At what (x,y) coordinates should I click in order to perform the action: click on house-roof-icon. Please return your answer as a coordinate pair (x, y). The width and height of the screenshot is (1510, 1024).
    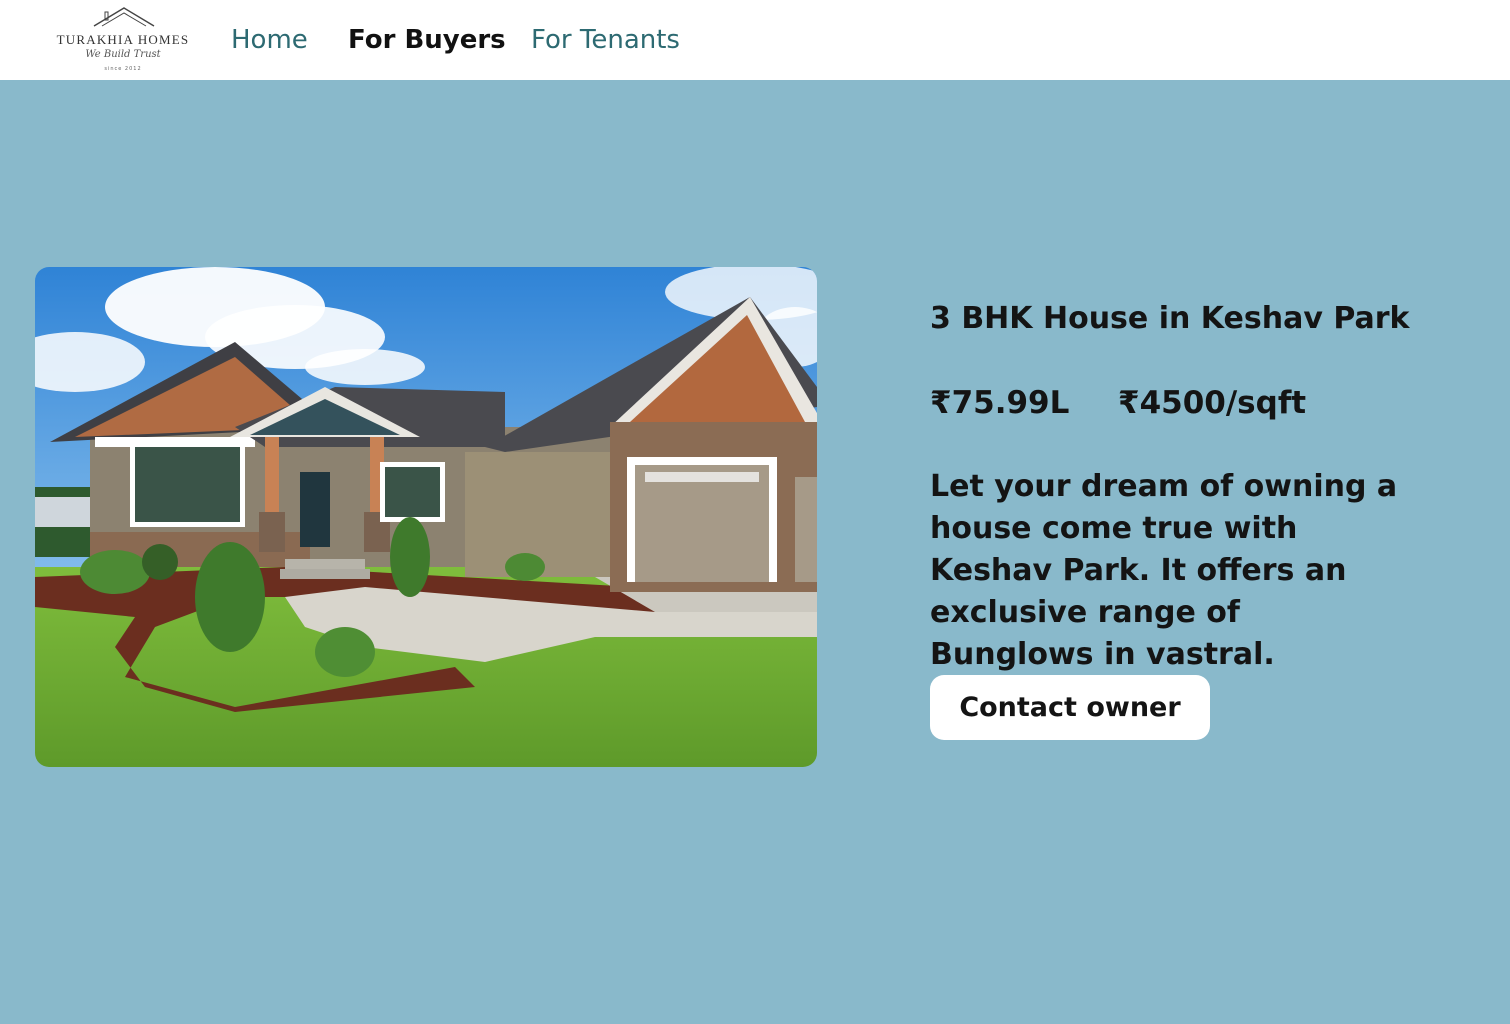
    Looking at the image, I should click on (124, 17).